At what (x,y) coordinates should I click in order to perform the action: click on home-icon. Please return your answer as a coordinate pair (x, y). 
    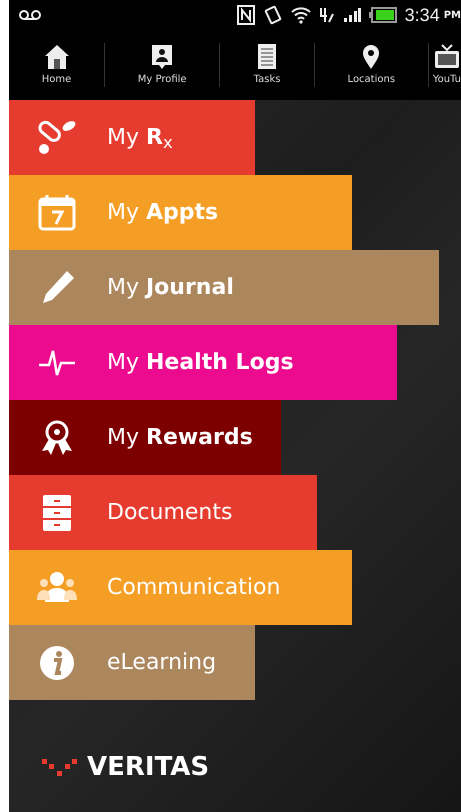
    Looking at the image, I should click on (56, 56).